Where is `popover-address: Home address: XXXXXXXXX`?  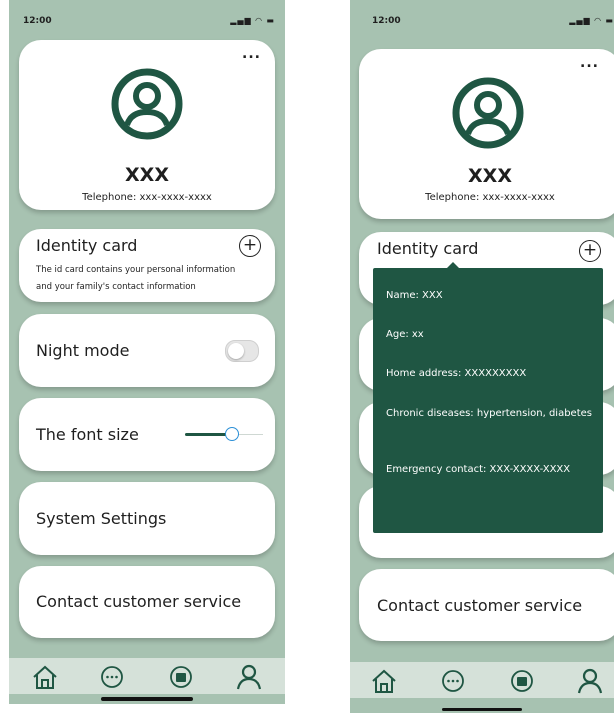
popover-address: Home address: XXXXXXXXX is located at coordinates (456, 373).